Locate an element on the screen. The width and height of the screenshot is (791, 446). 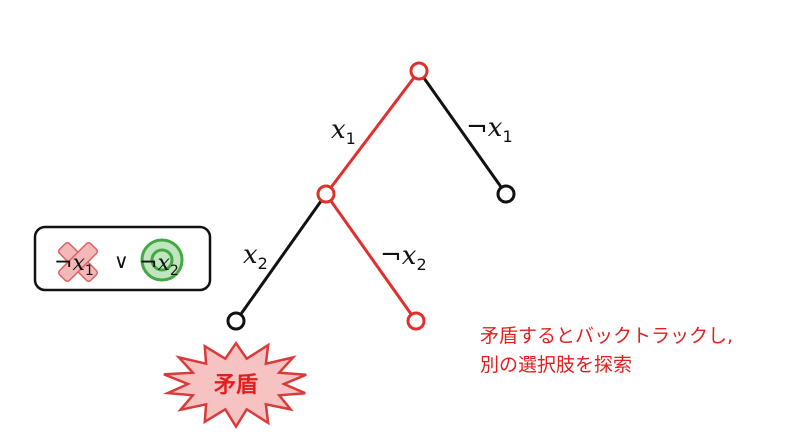
clause-or-operator: ∨ is located at coordinates (121, 261).